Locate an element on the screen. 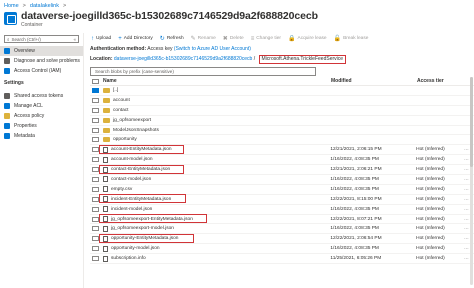 The width and height of the screenshot is (474, 288). row-name: incident-model.json is located at coordinates (131, 209).